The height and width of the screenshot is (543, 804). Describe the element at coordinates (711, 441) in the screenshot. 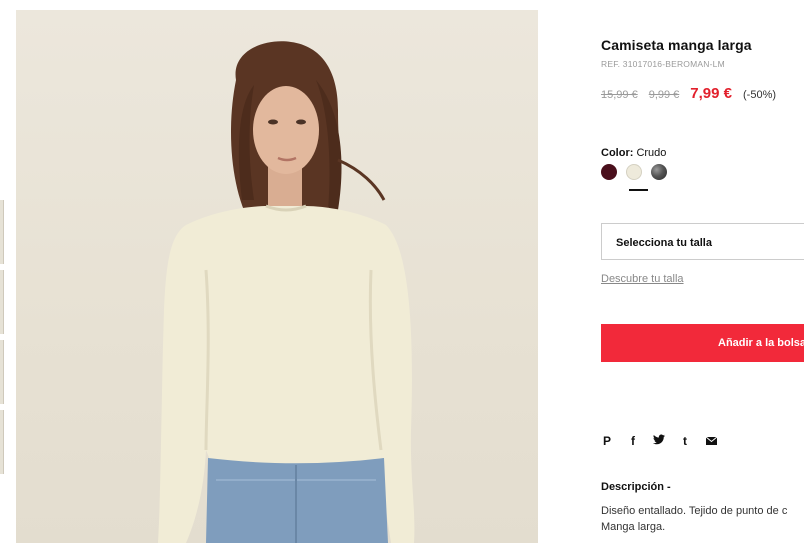

I see `mail-icon` at that location.